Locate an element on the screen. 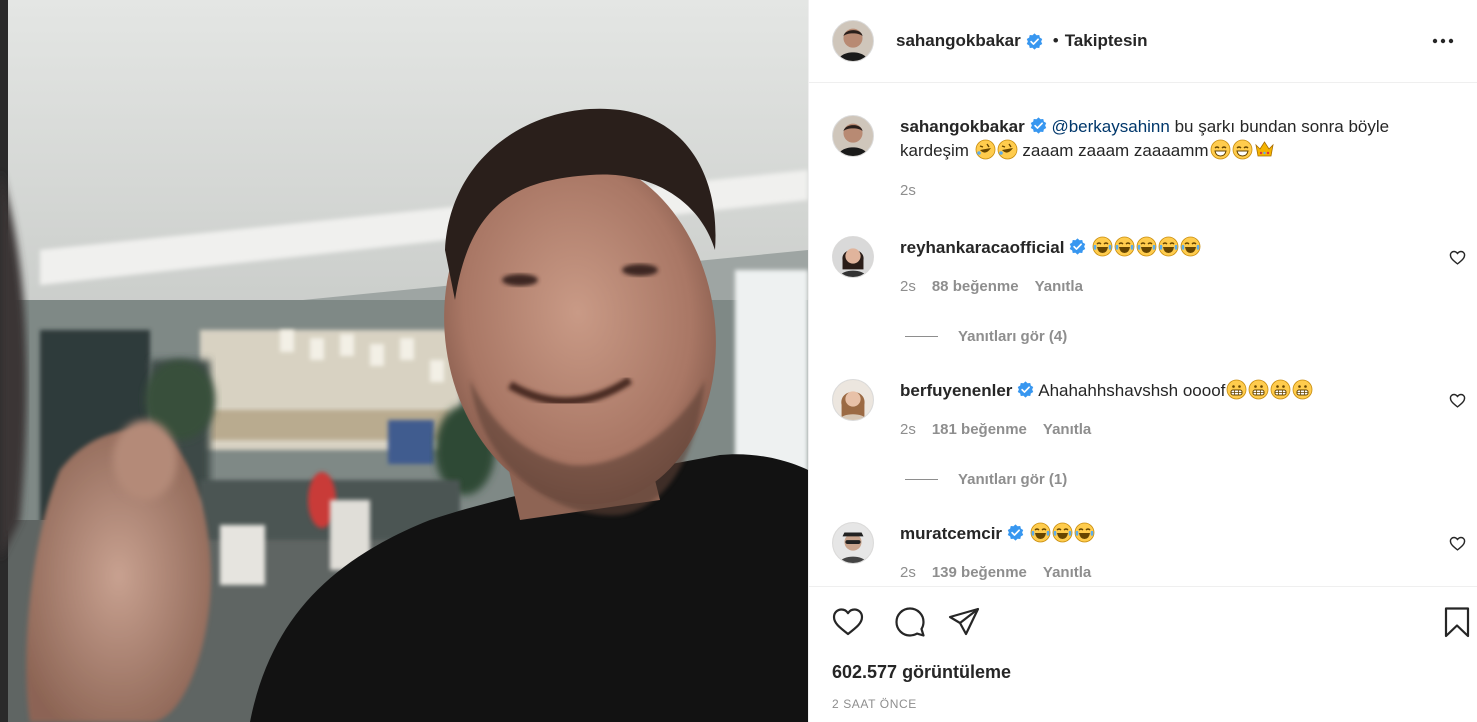  post-header: sahangokbakar • Takiptesin is located at coordinates (1143, 41).